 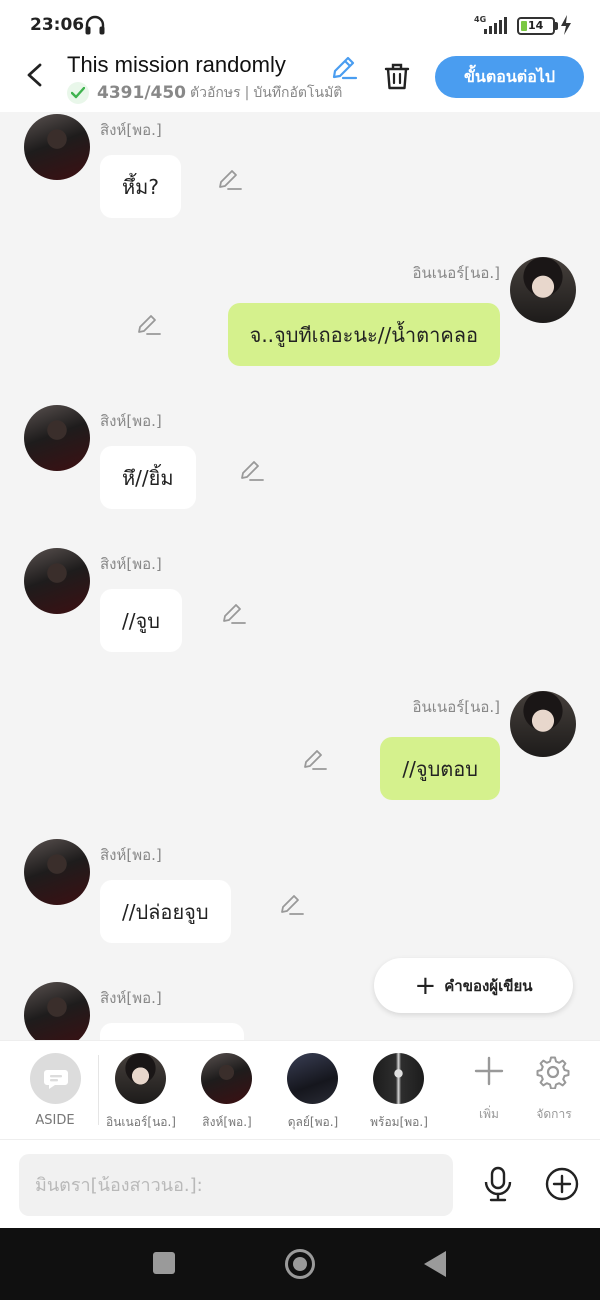 I want to click on manage-label: จัดการ, so click(x=554, y=1114).